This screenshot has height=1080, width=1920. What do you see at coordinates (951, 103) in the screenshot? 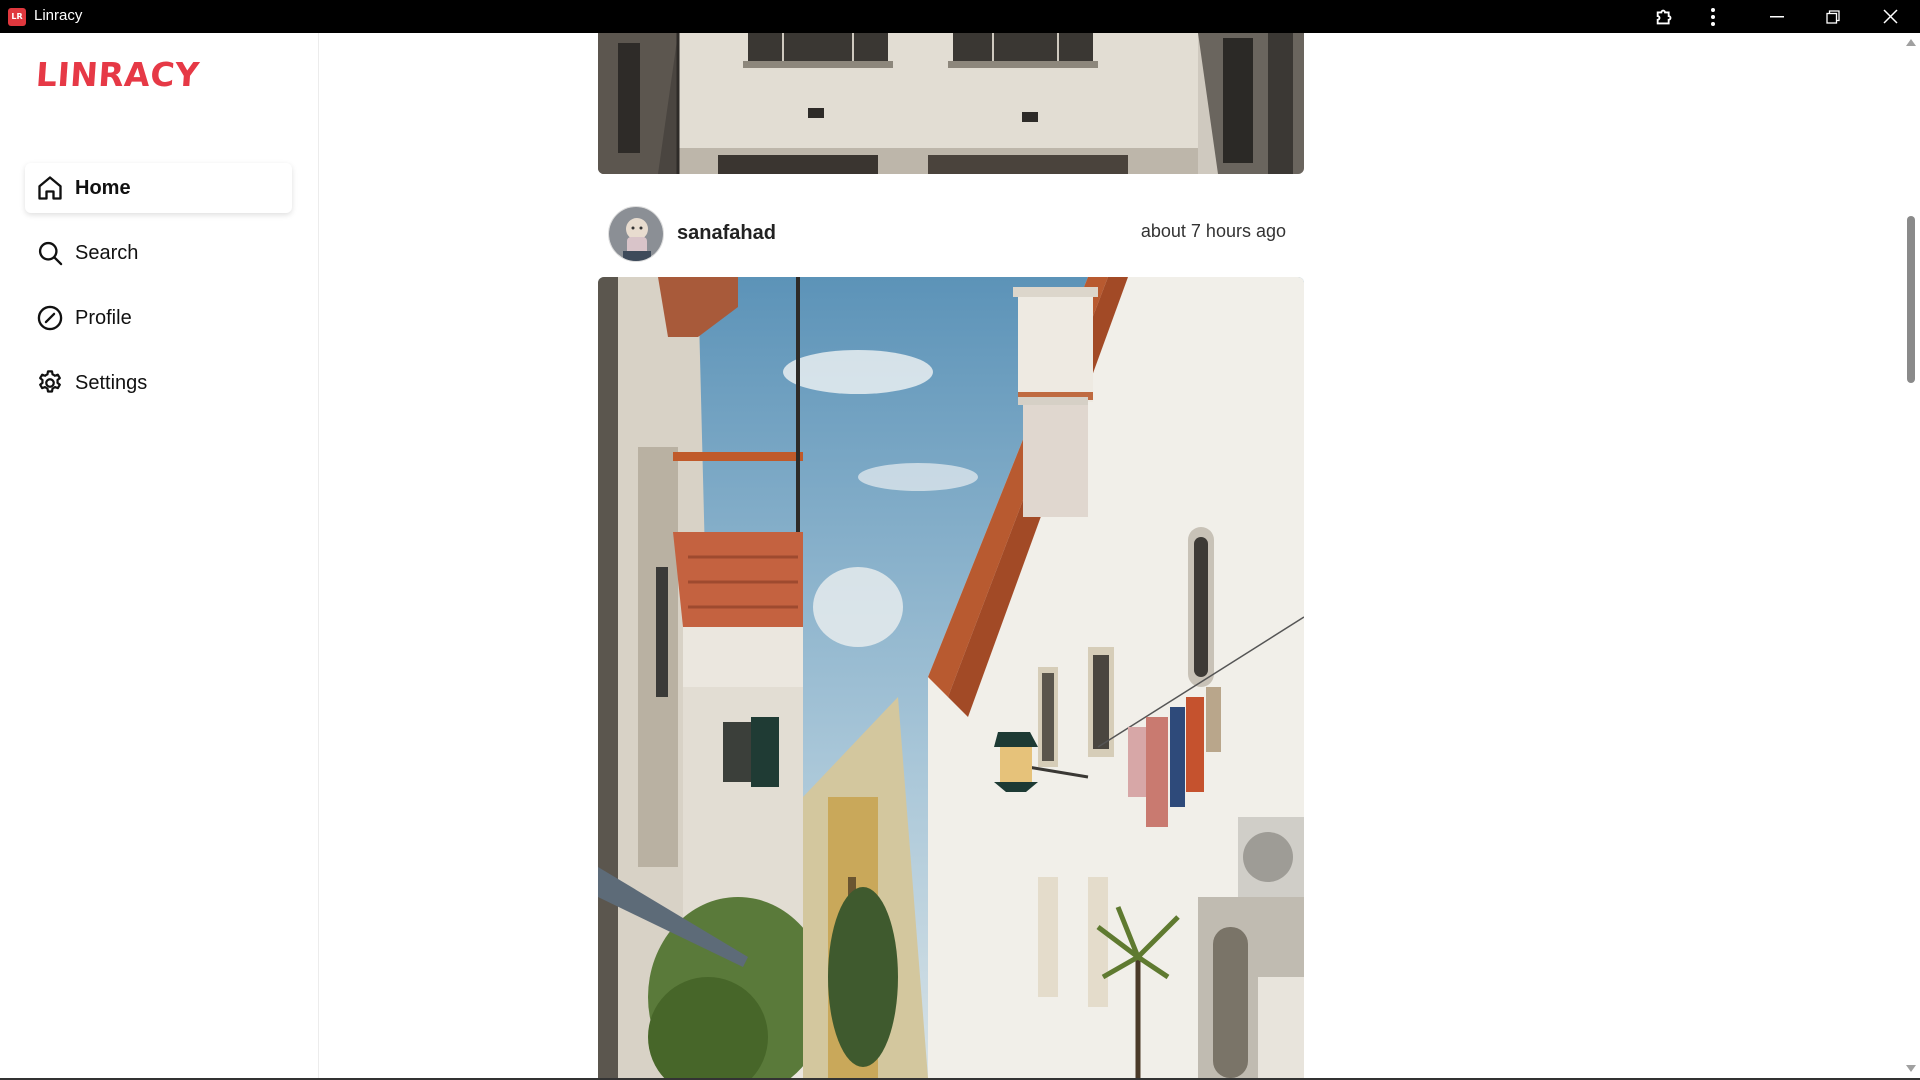
I see `post-photo-previous` at bounding box center [951, 103].